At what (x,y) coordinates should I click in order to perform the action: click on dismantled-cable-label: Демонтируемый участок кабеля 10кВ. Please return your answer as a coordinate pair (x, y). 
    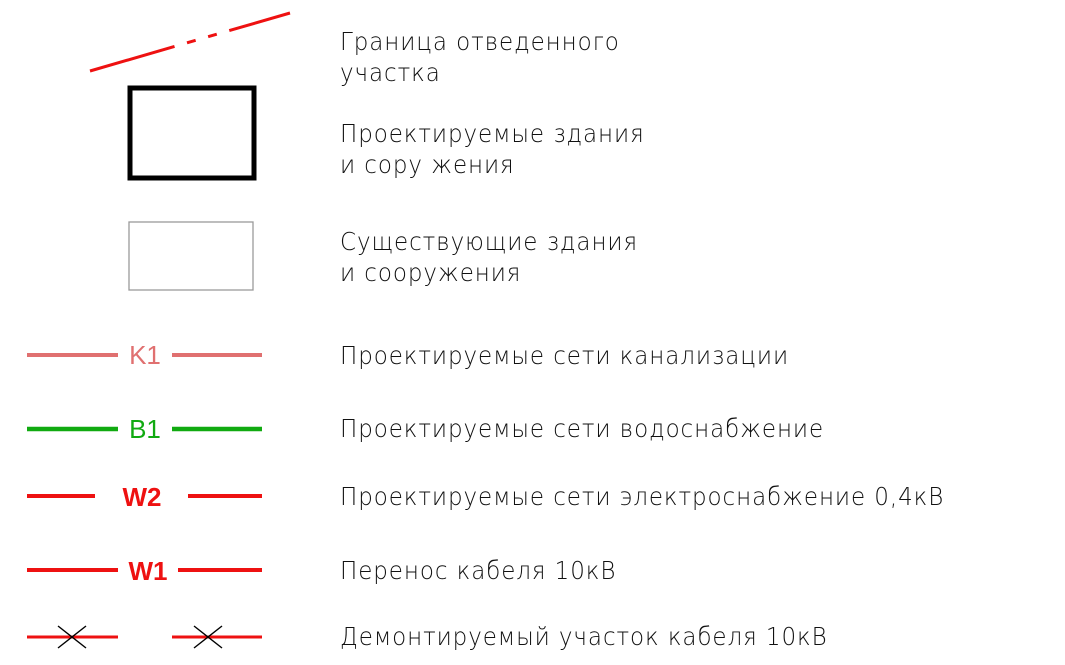
    Looking at the image, I should click on (584, 636).